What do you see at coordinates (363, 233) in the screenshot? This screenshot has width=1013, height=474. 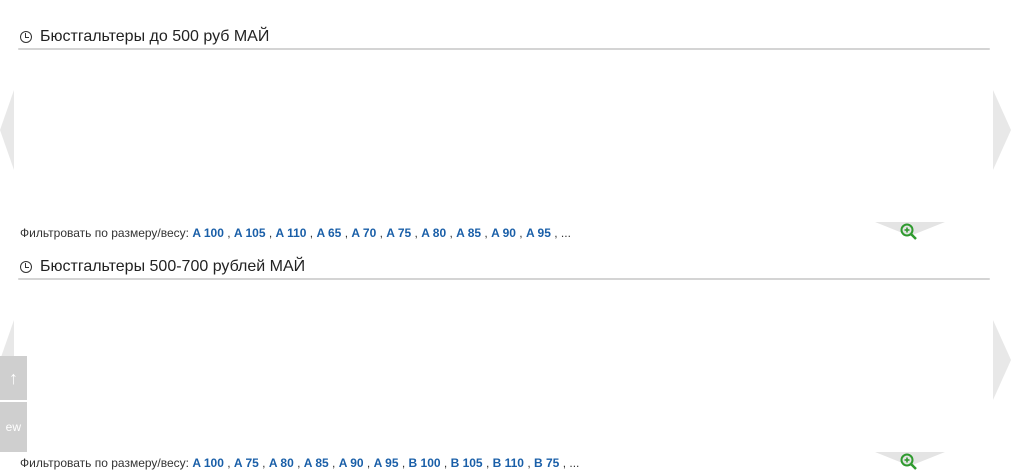 I see `size-filter-link: A 70` at bounding box center [363, 233].